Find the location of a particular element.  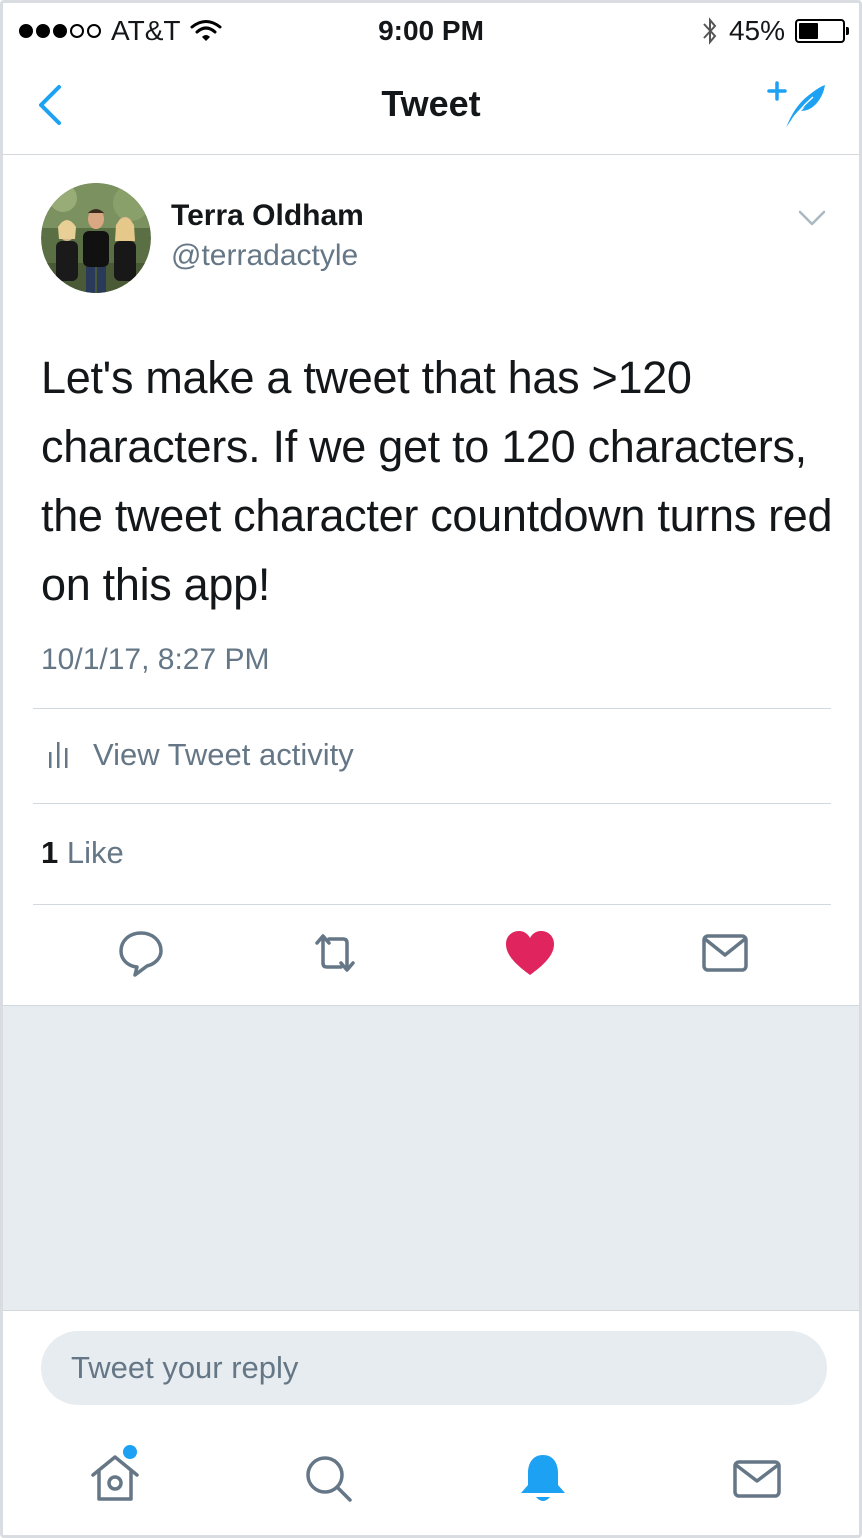

like-count-number: 1 is located at coordinates (50, 852).